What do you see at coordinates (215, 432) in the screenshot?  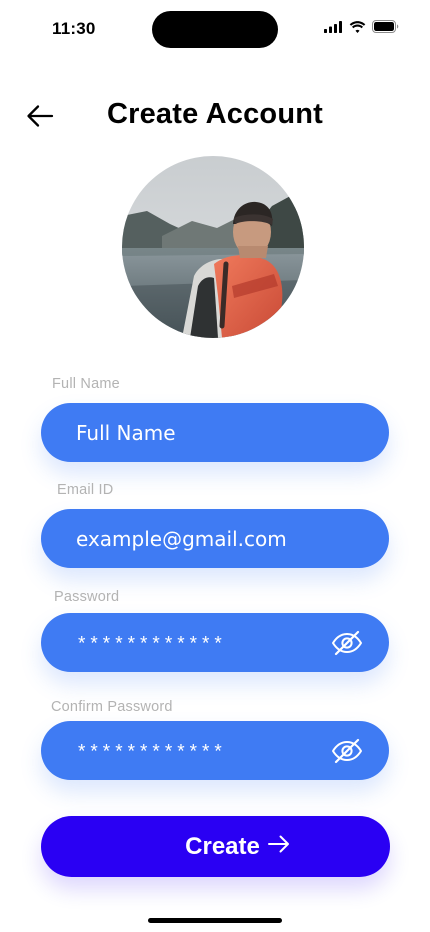 I see `full-name-input: Full Name` at bounding box center [215, 432].